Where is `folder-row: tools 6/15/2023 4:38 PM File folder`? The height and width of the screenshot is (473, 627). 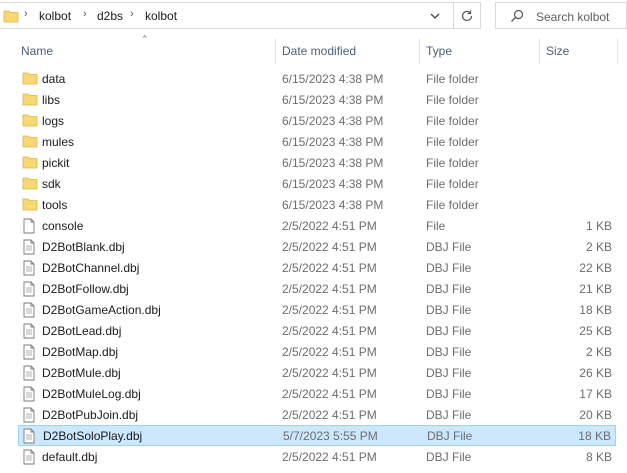 folder-row: tools 6/15/2023 4:38 PM File folder is located at coordinates (317, 204).